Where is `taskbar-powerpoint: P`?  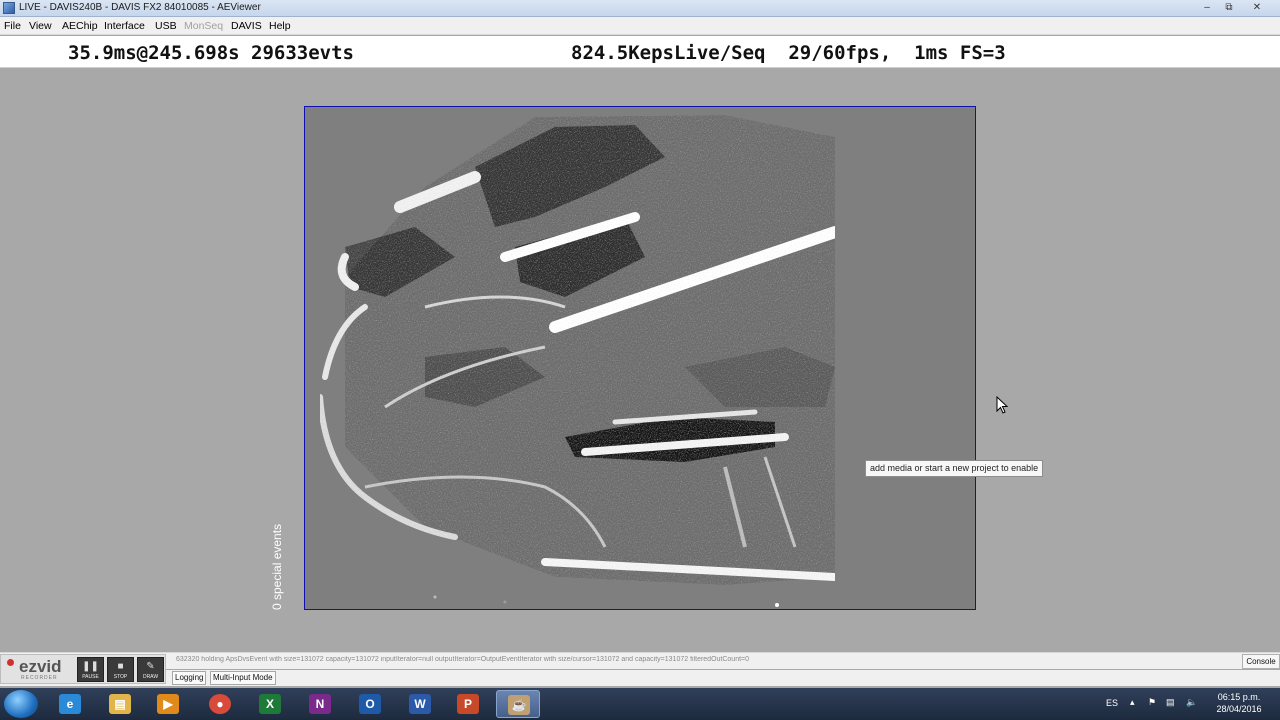
taskbar-powerpoint: P is located at coordinates (468, 704).